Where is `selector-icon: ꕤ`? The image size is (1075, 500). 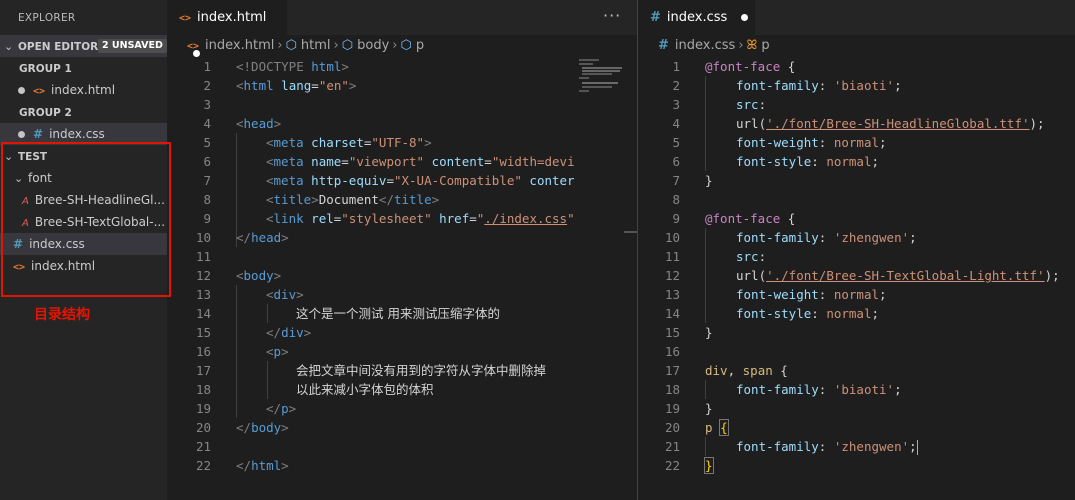 selector-icon: ꕤ is located at coordinates (752, 45).